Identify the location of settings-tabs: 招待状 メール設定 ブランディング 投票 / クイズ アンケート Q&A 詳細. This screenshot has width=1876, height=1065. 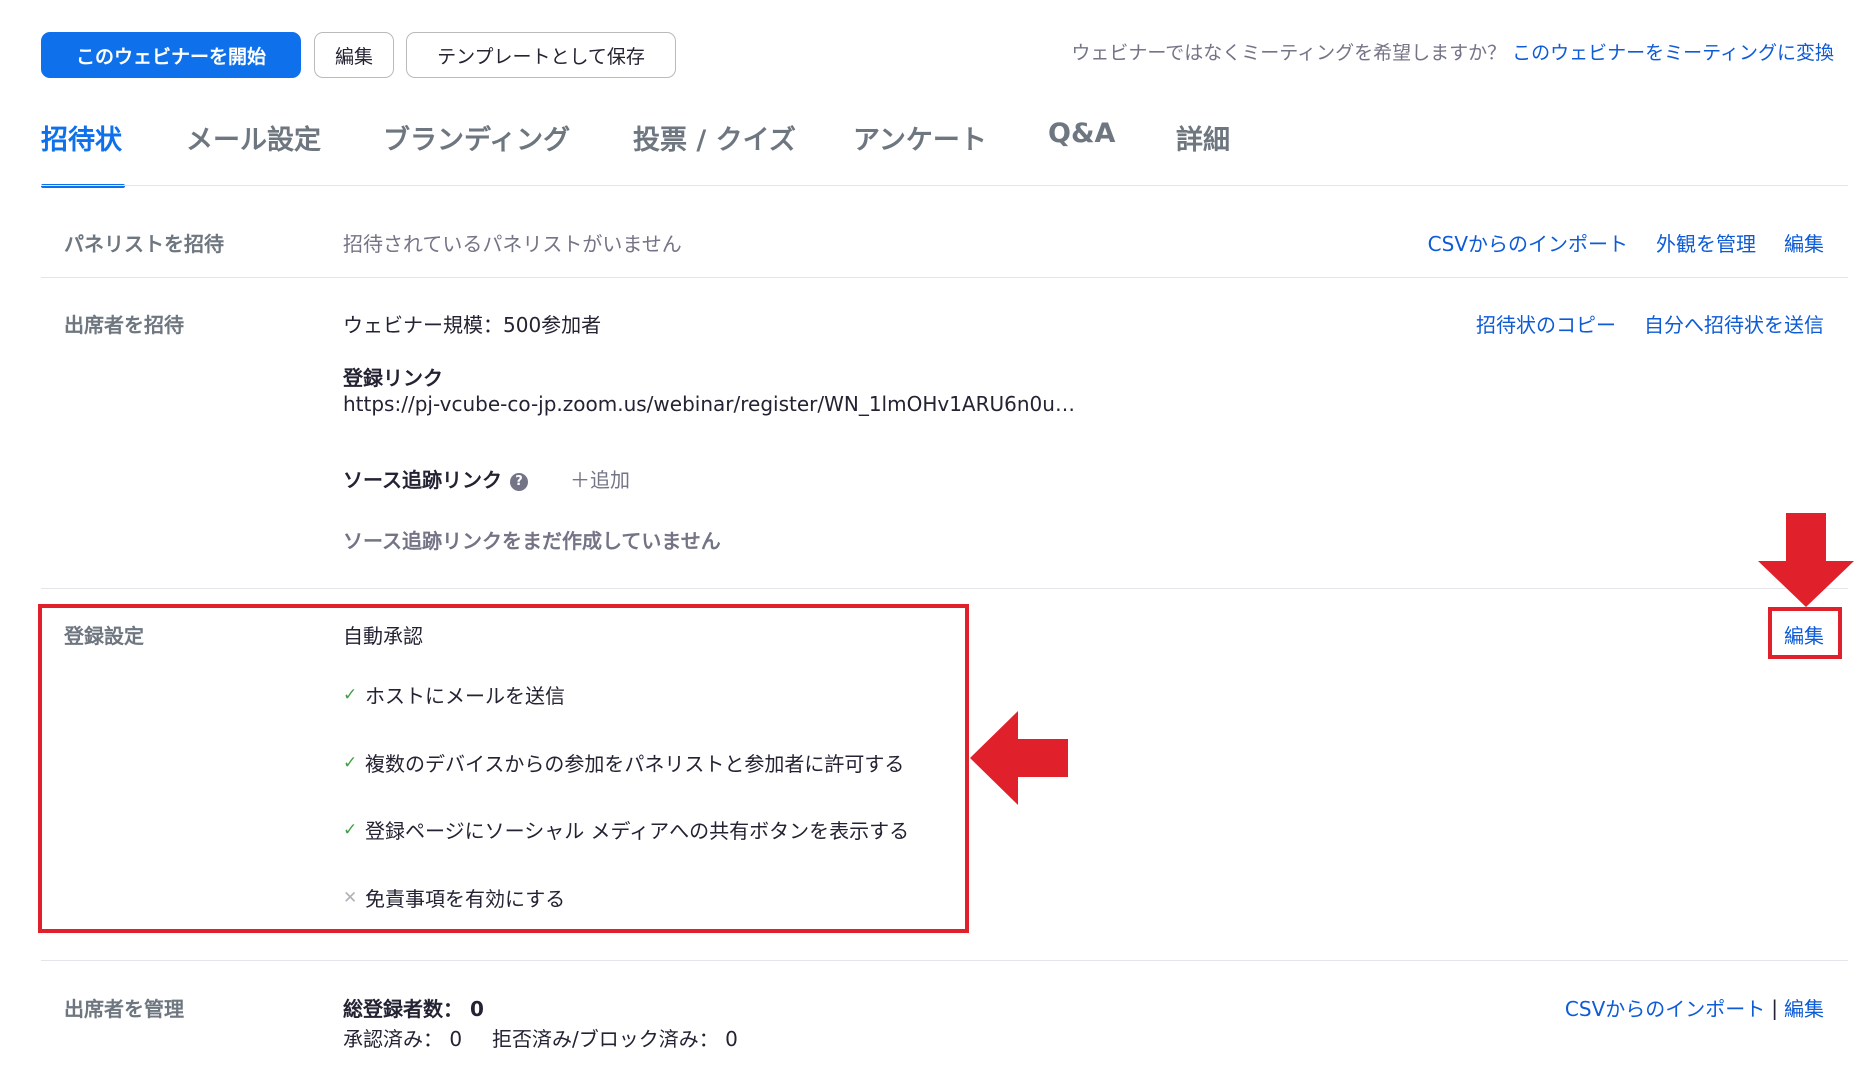
(958, 154).